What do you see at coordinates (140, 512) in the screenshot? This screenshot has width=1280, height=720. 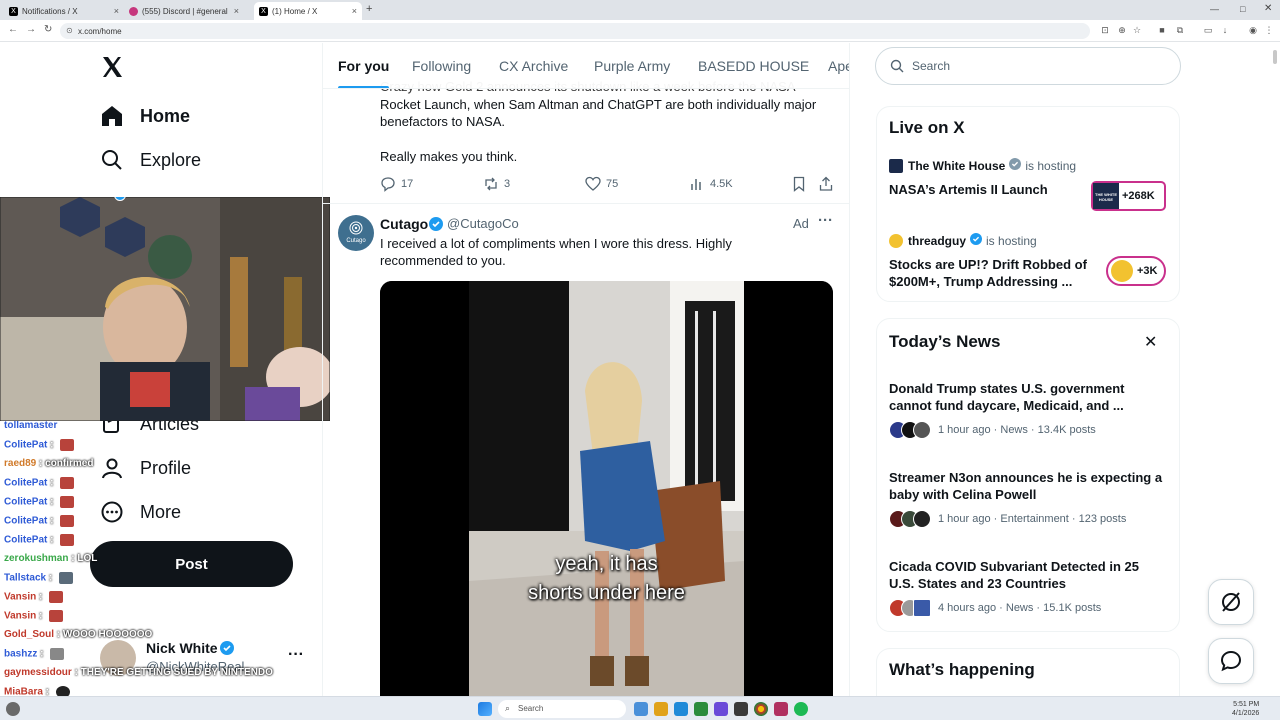 I see `nav-more: More` at bounding box center [140, 512].